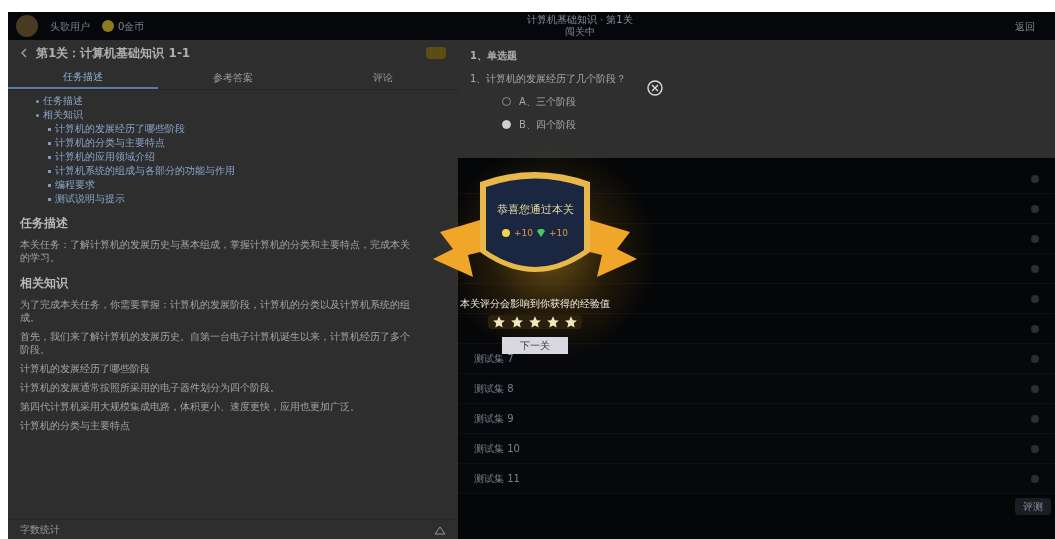 Image resolution: width=1055 pixels, height=539 pixels. I want to click on user-name: 头歌用户, so click(70, 26).